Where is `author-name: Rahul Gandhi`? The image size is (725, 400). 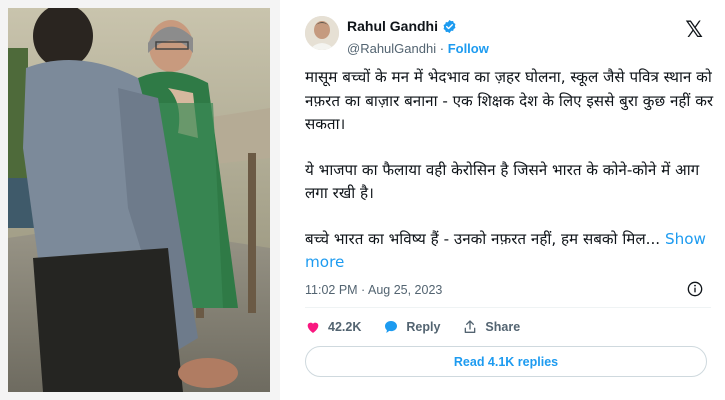 author-name: Rahul Gandhi is located at coordinates (392, 26).